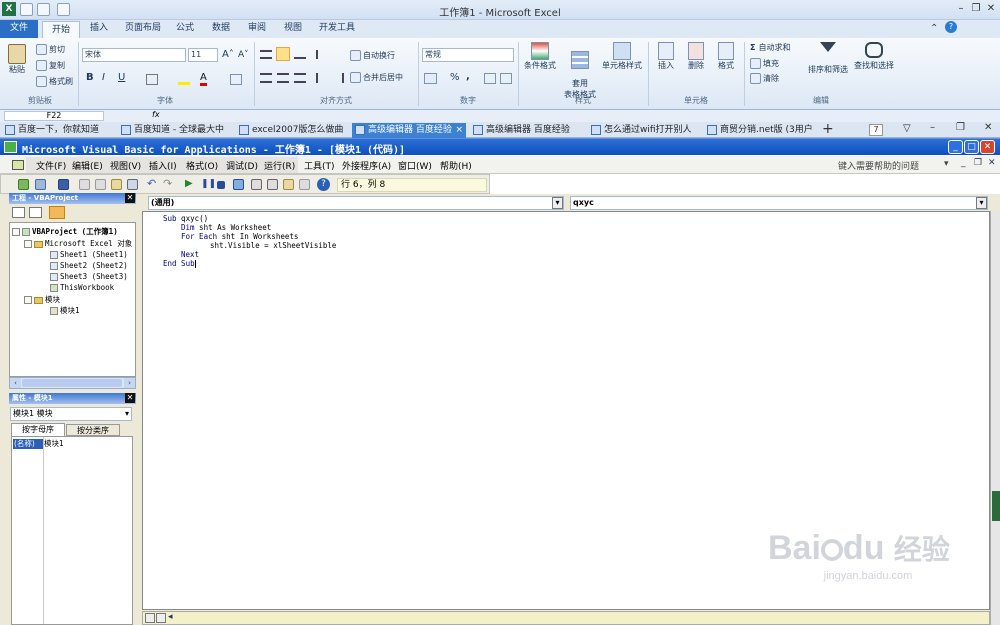  What do you see at coordinates (63, 184) in the screenshot?
I see `save-icon` at bounding box center [63, 184].